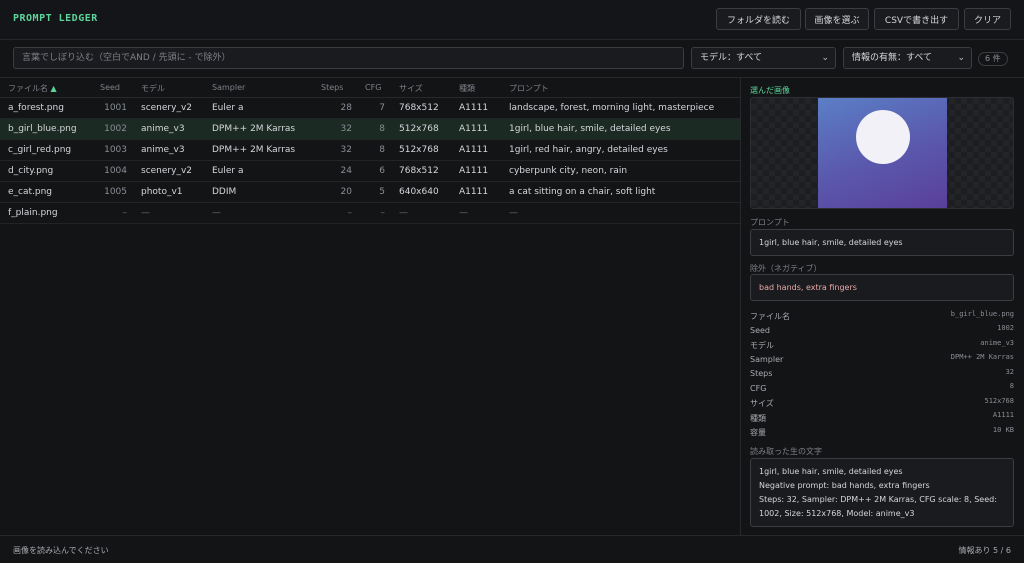 This screenshot has height=563, width=1024. Describe the element at coordinates (115, 171) in the screenshot. I see `cell-seed: 1004` at that location.